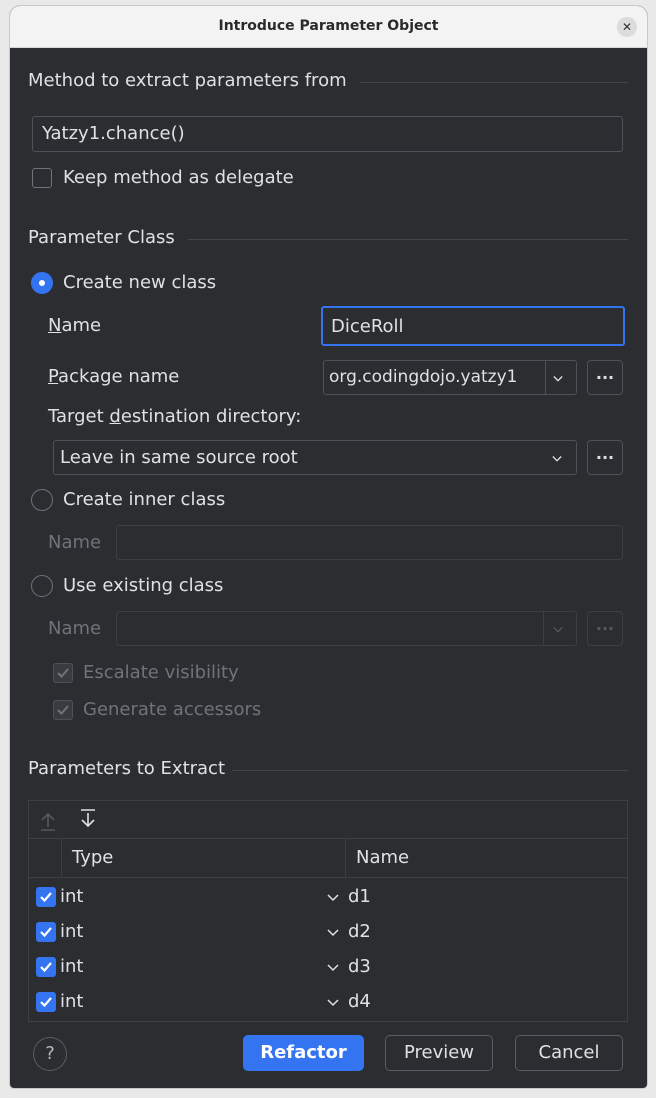 The image size is (656, 1098). What do you see at coordinates (143, 585) in the screenshot?
I see `use-existing-class-label: Use existing class` at bounding box center [143, 585].